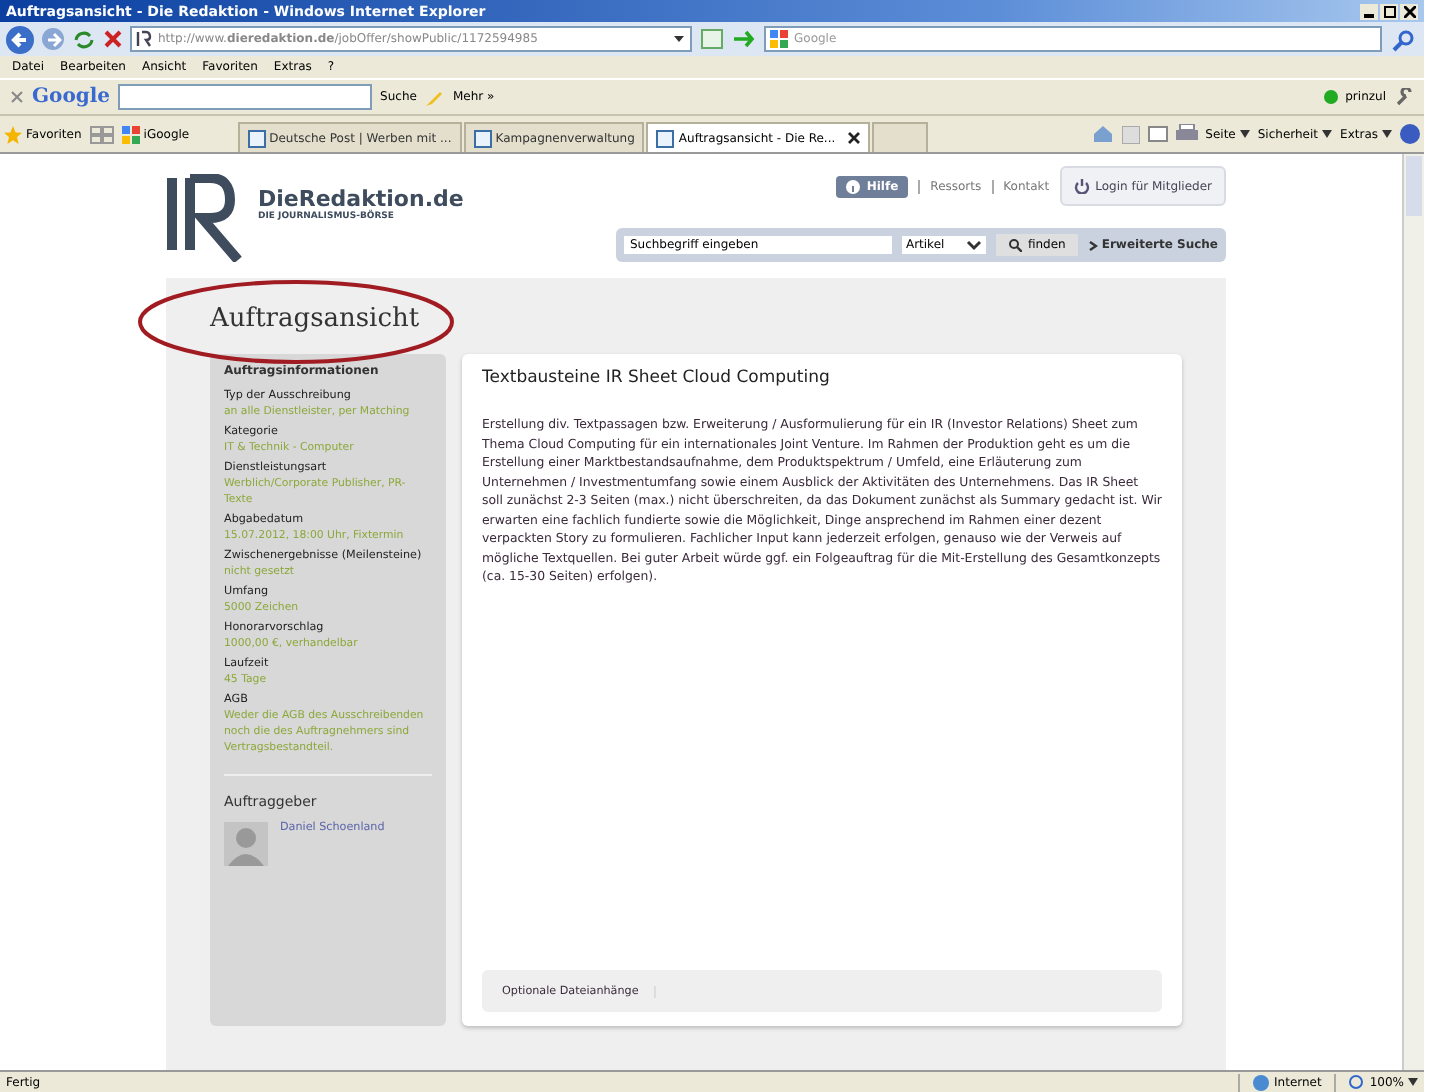 The height and width of the screenshot is (1092, 1456). I want to click on info-icon, so click(853, 186).